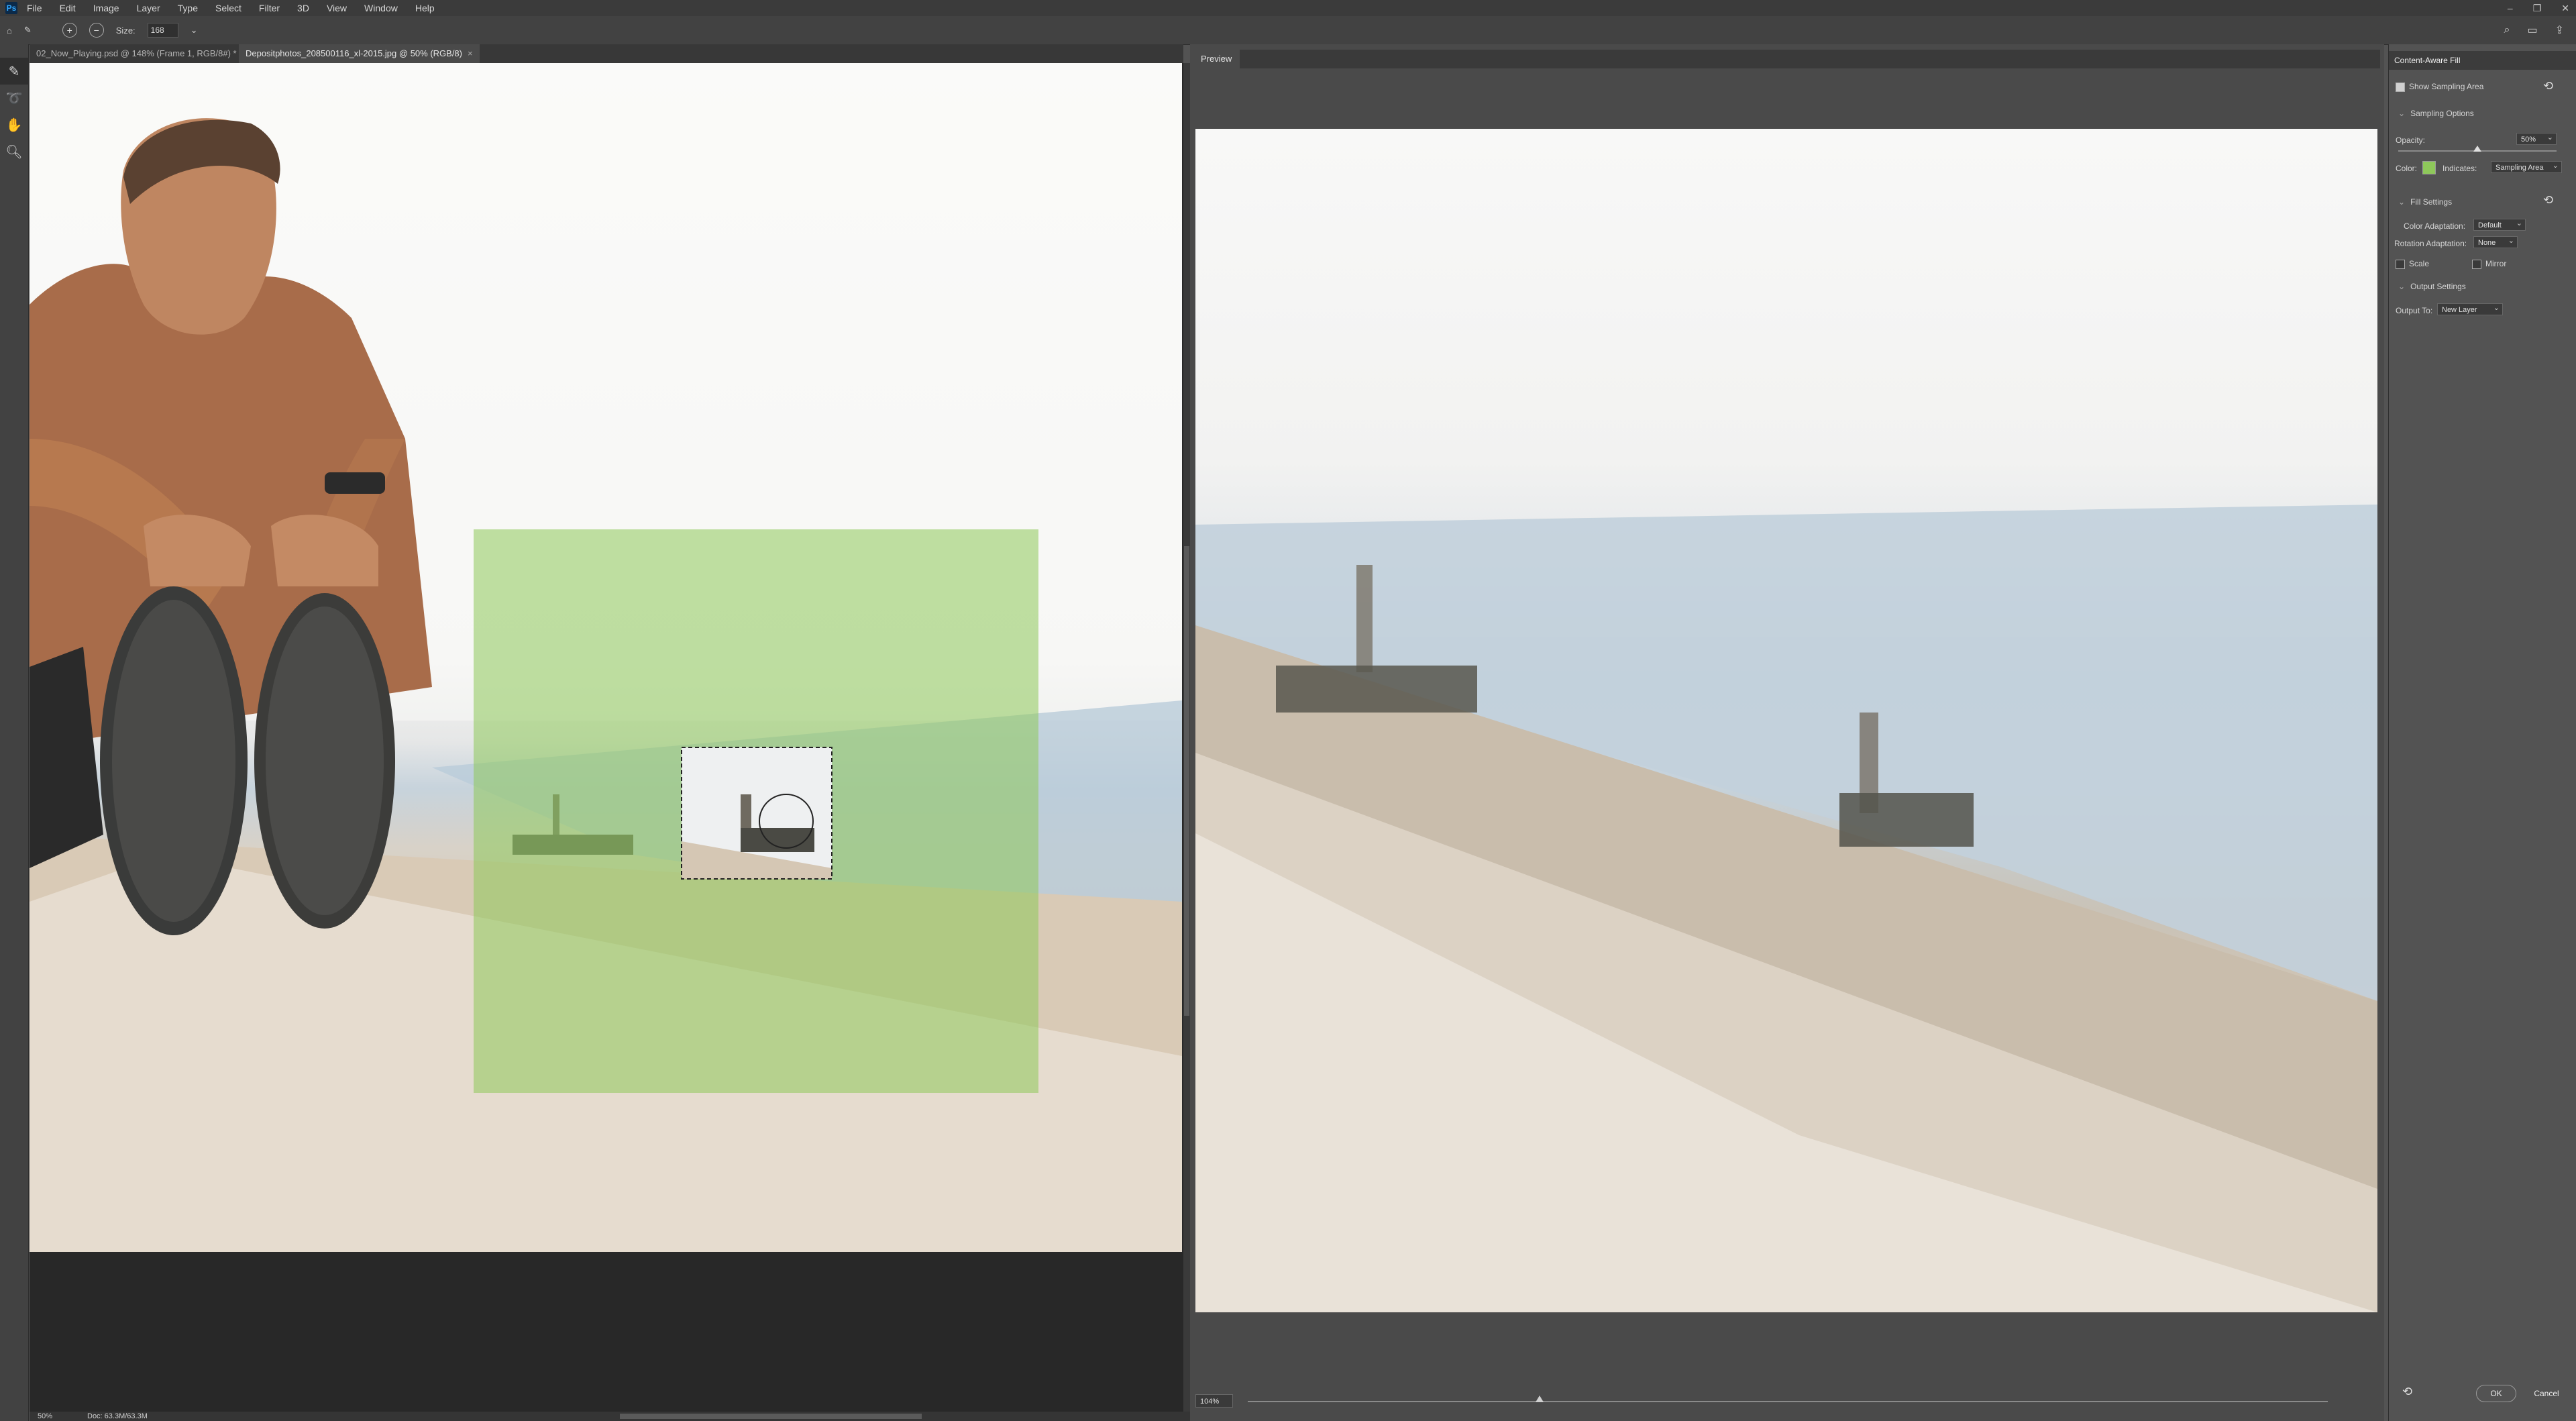 The height and width of the screenshot is (1421, 2576). I want to click on document-size: Doc: 63.3M/63.3M, so click(117, 1416).